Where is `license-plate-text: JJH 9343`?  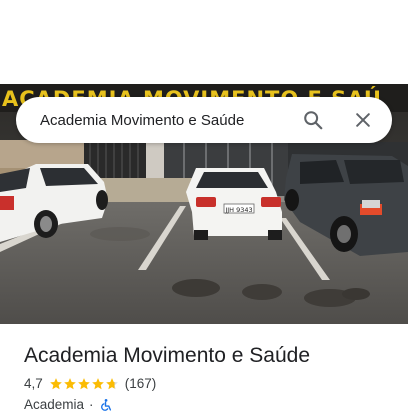 license-plate-text: JJH 9343 is located at coordinates (238, 210).